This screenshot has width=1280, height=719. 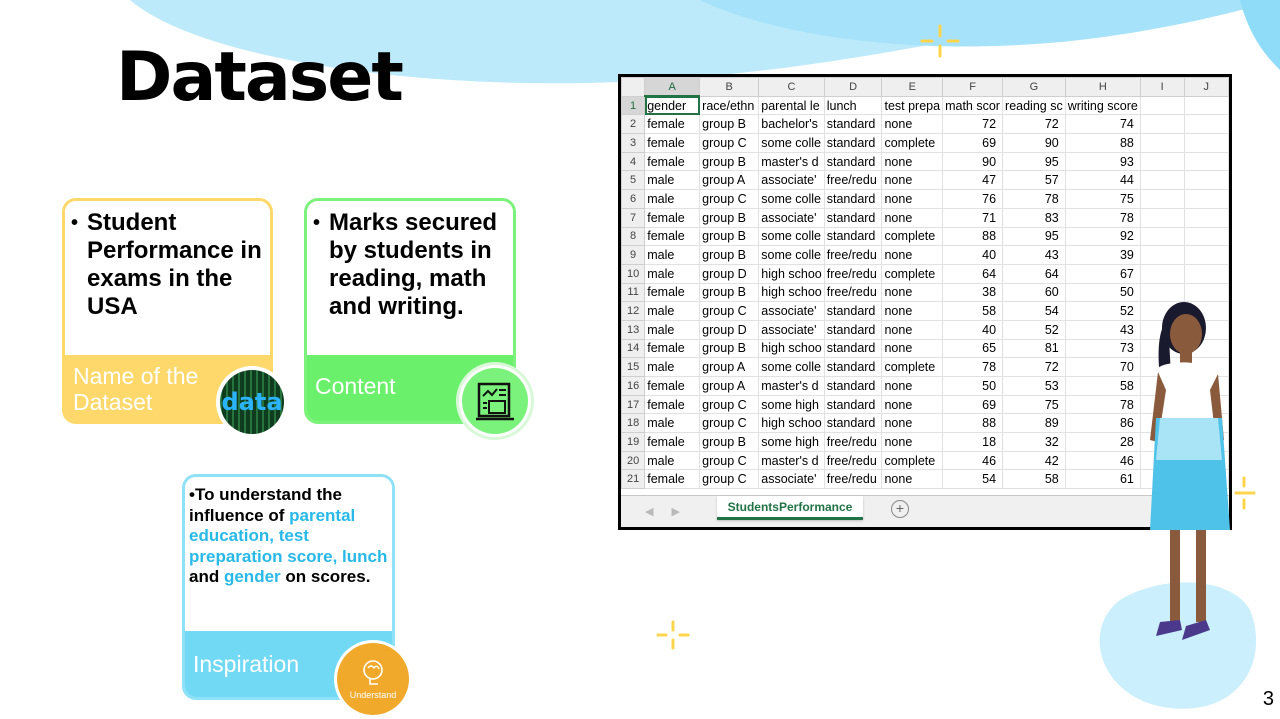 What do you see at coordinates (1102, 255) in the screenshot?
I see `table-cell: 39` at bounding box center [1102, 255].